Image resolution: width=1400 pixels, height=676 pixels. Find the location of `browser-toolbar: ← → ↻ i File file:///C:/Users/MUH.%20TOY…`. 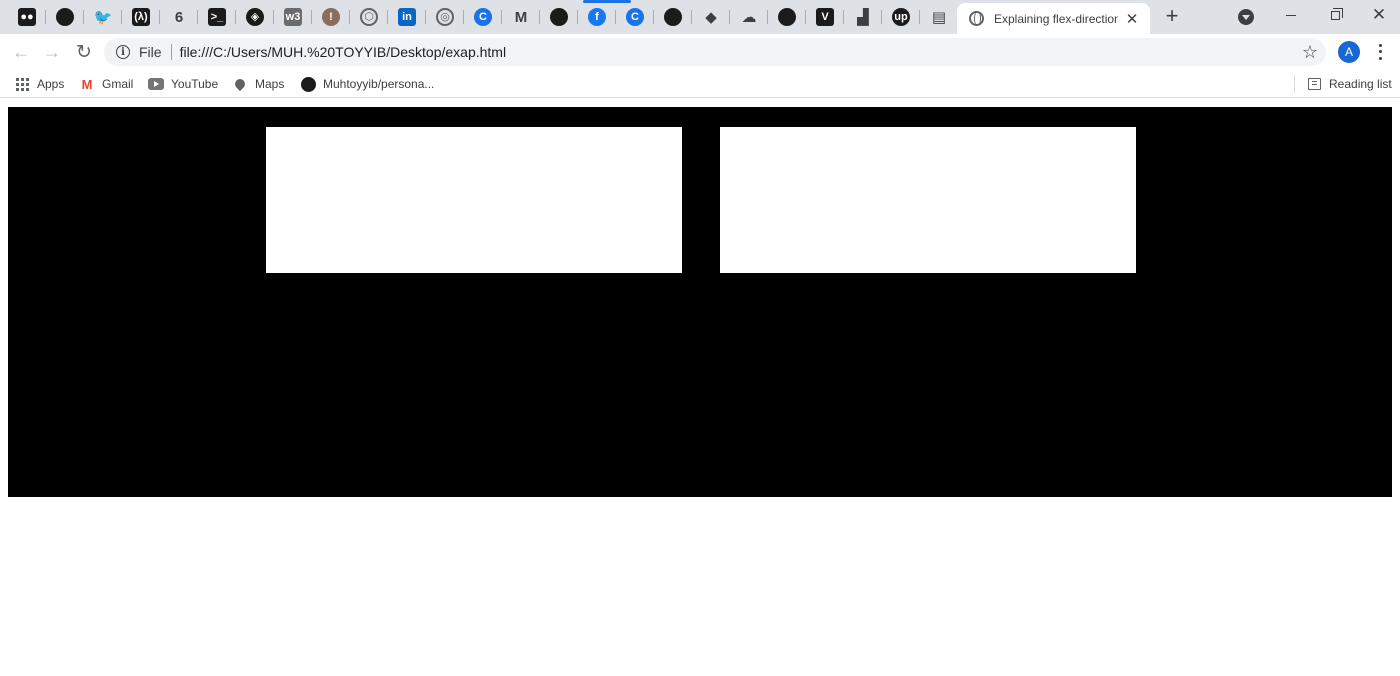

browser-toolbar: ← → ↻ i File file:///C:/Users/MUH.%20TOY… is located at coordinates (700, 52).